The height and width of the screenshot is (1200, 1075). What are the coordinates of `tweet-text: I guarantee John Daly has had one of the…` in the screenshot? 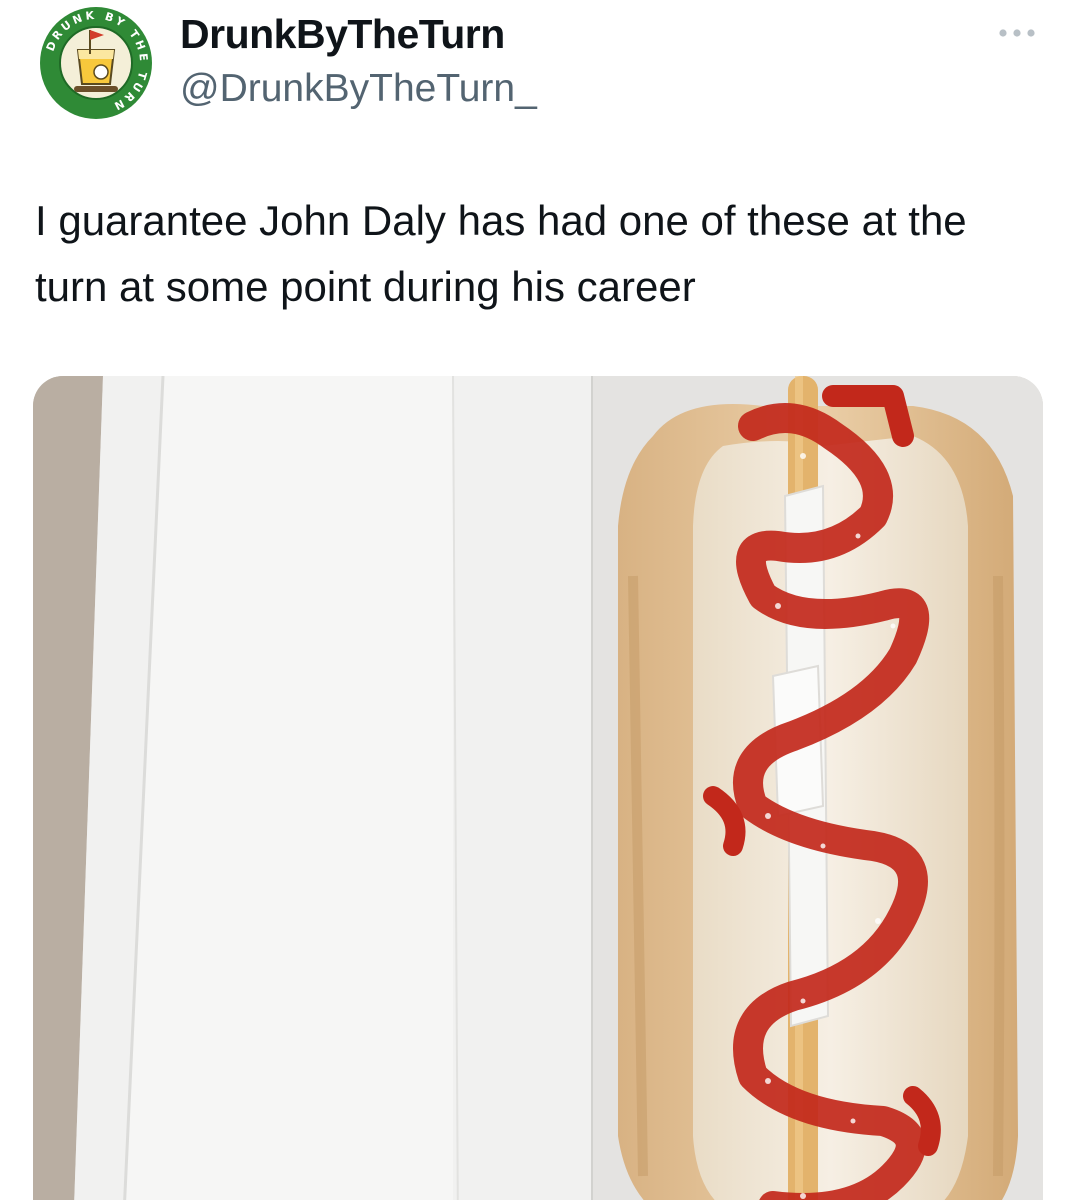 It's located at (501, 253).